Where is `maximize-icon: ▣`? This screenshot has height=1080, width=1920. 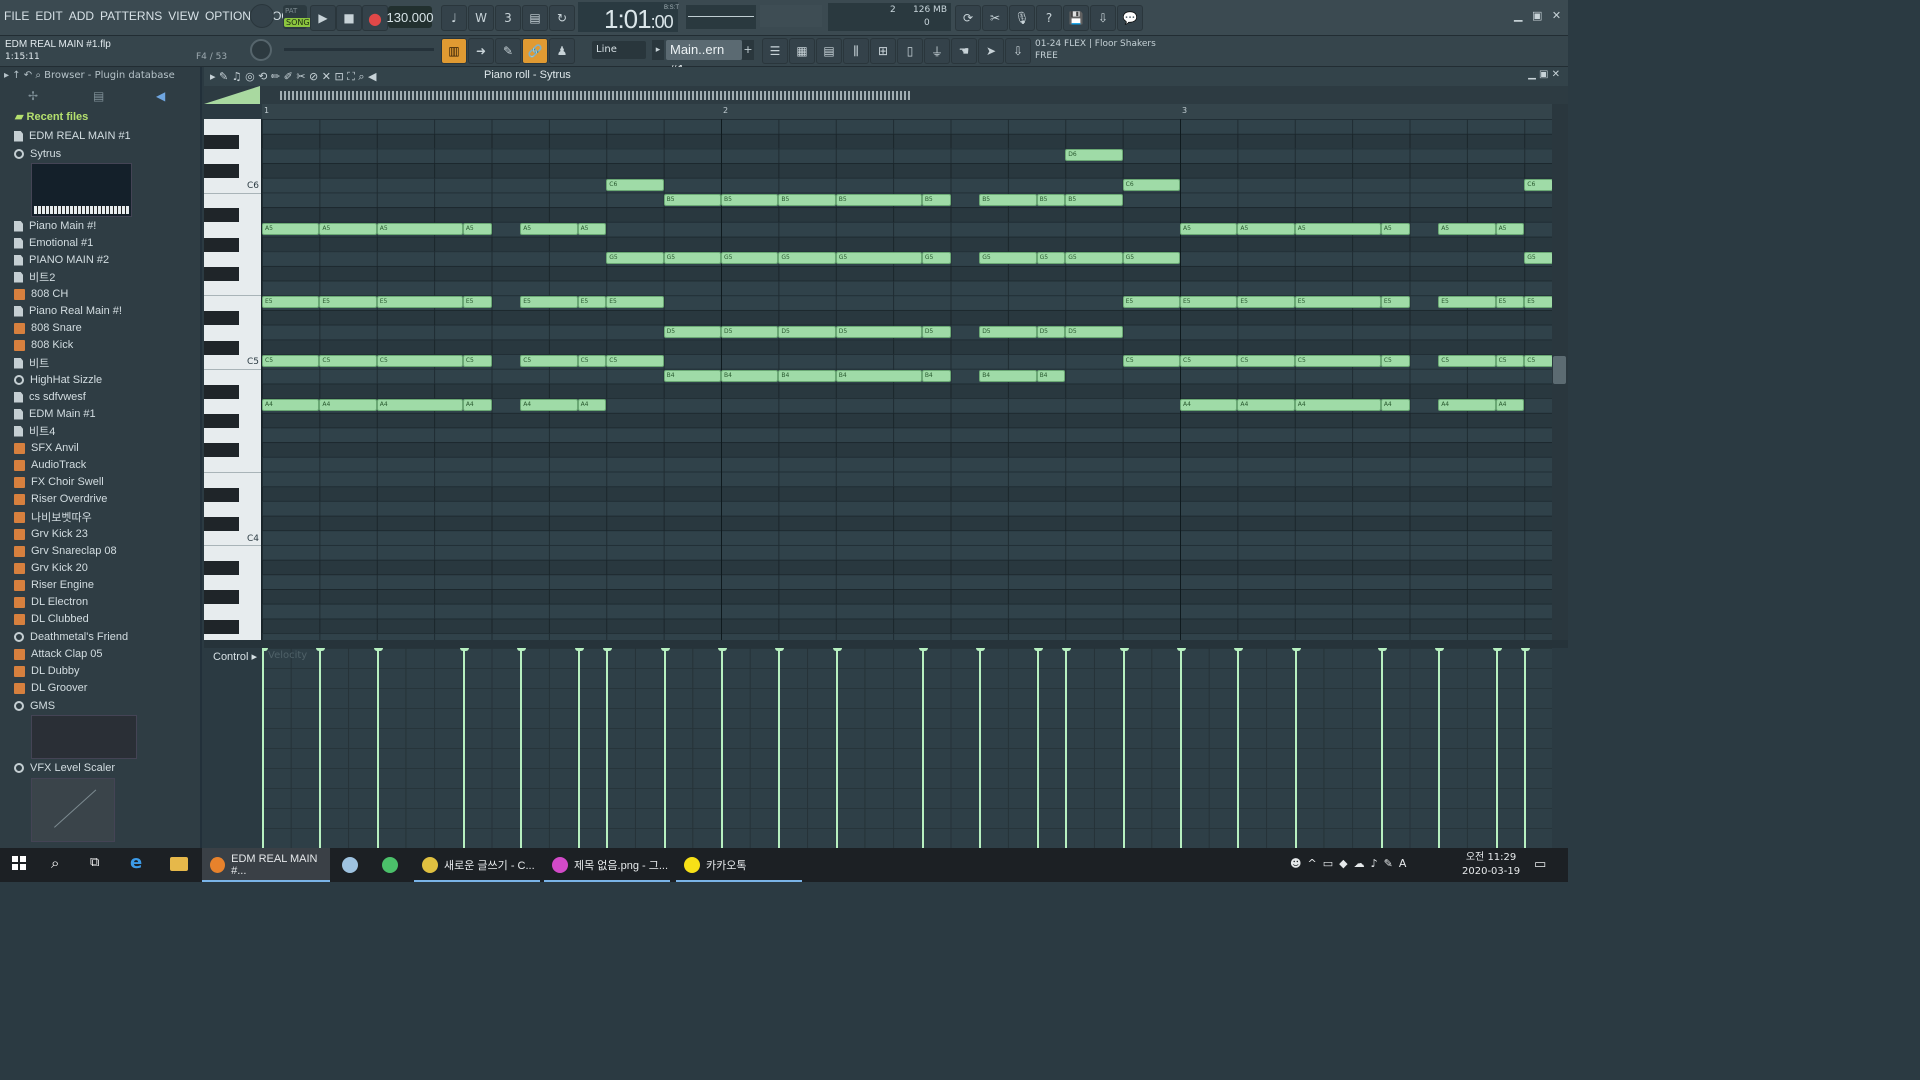 maximize-icon: ▣ is located at coordinates (1537, 15).